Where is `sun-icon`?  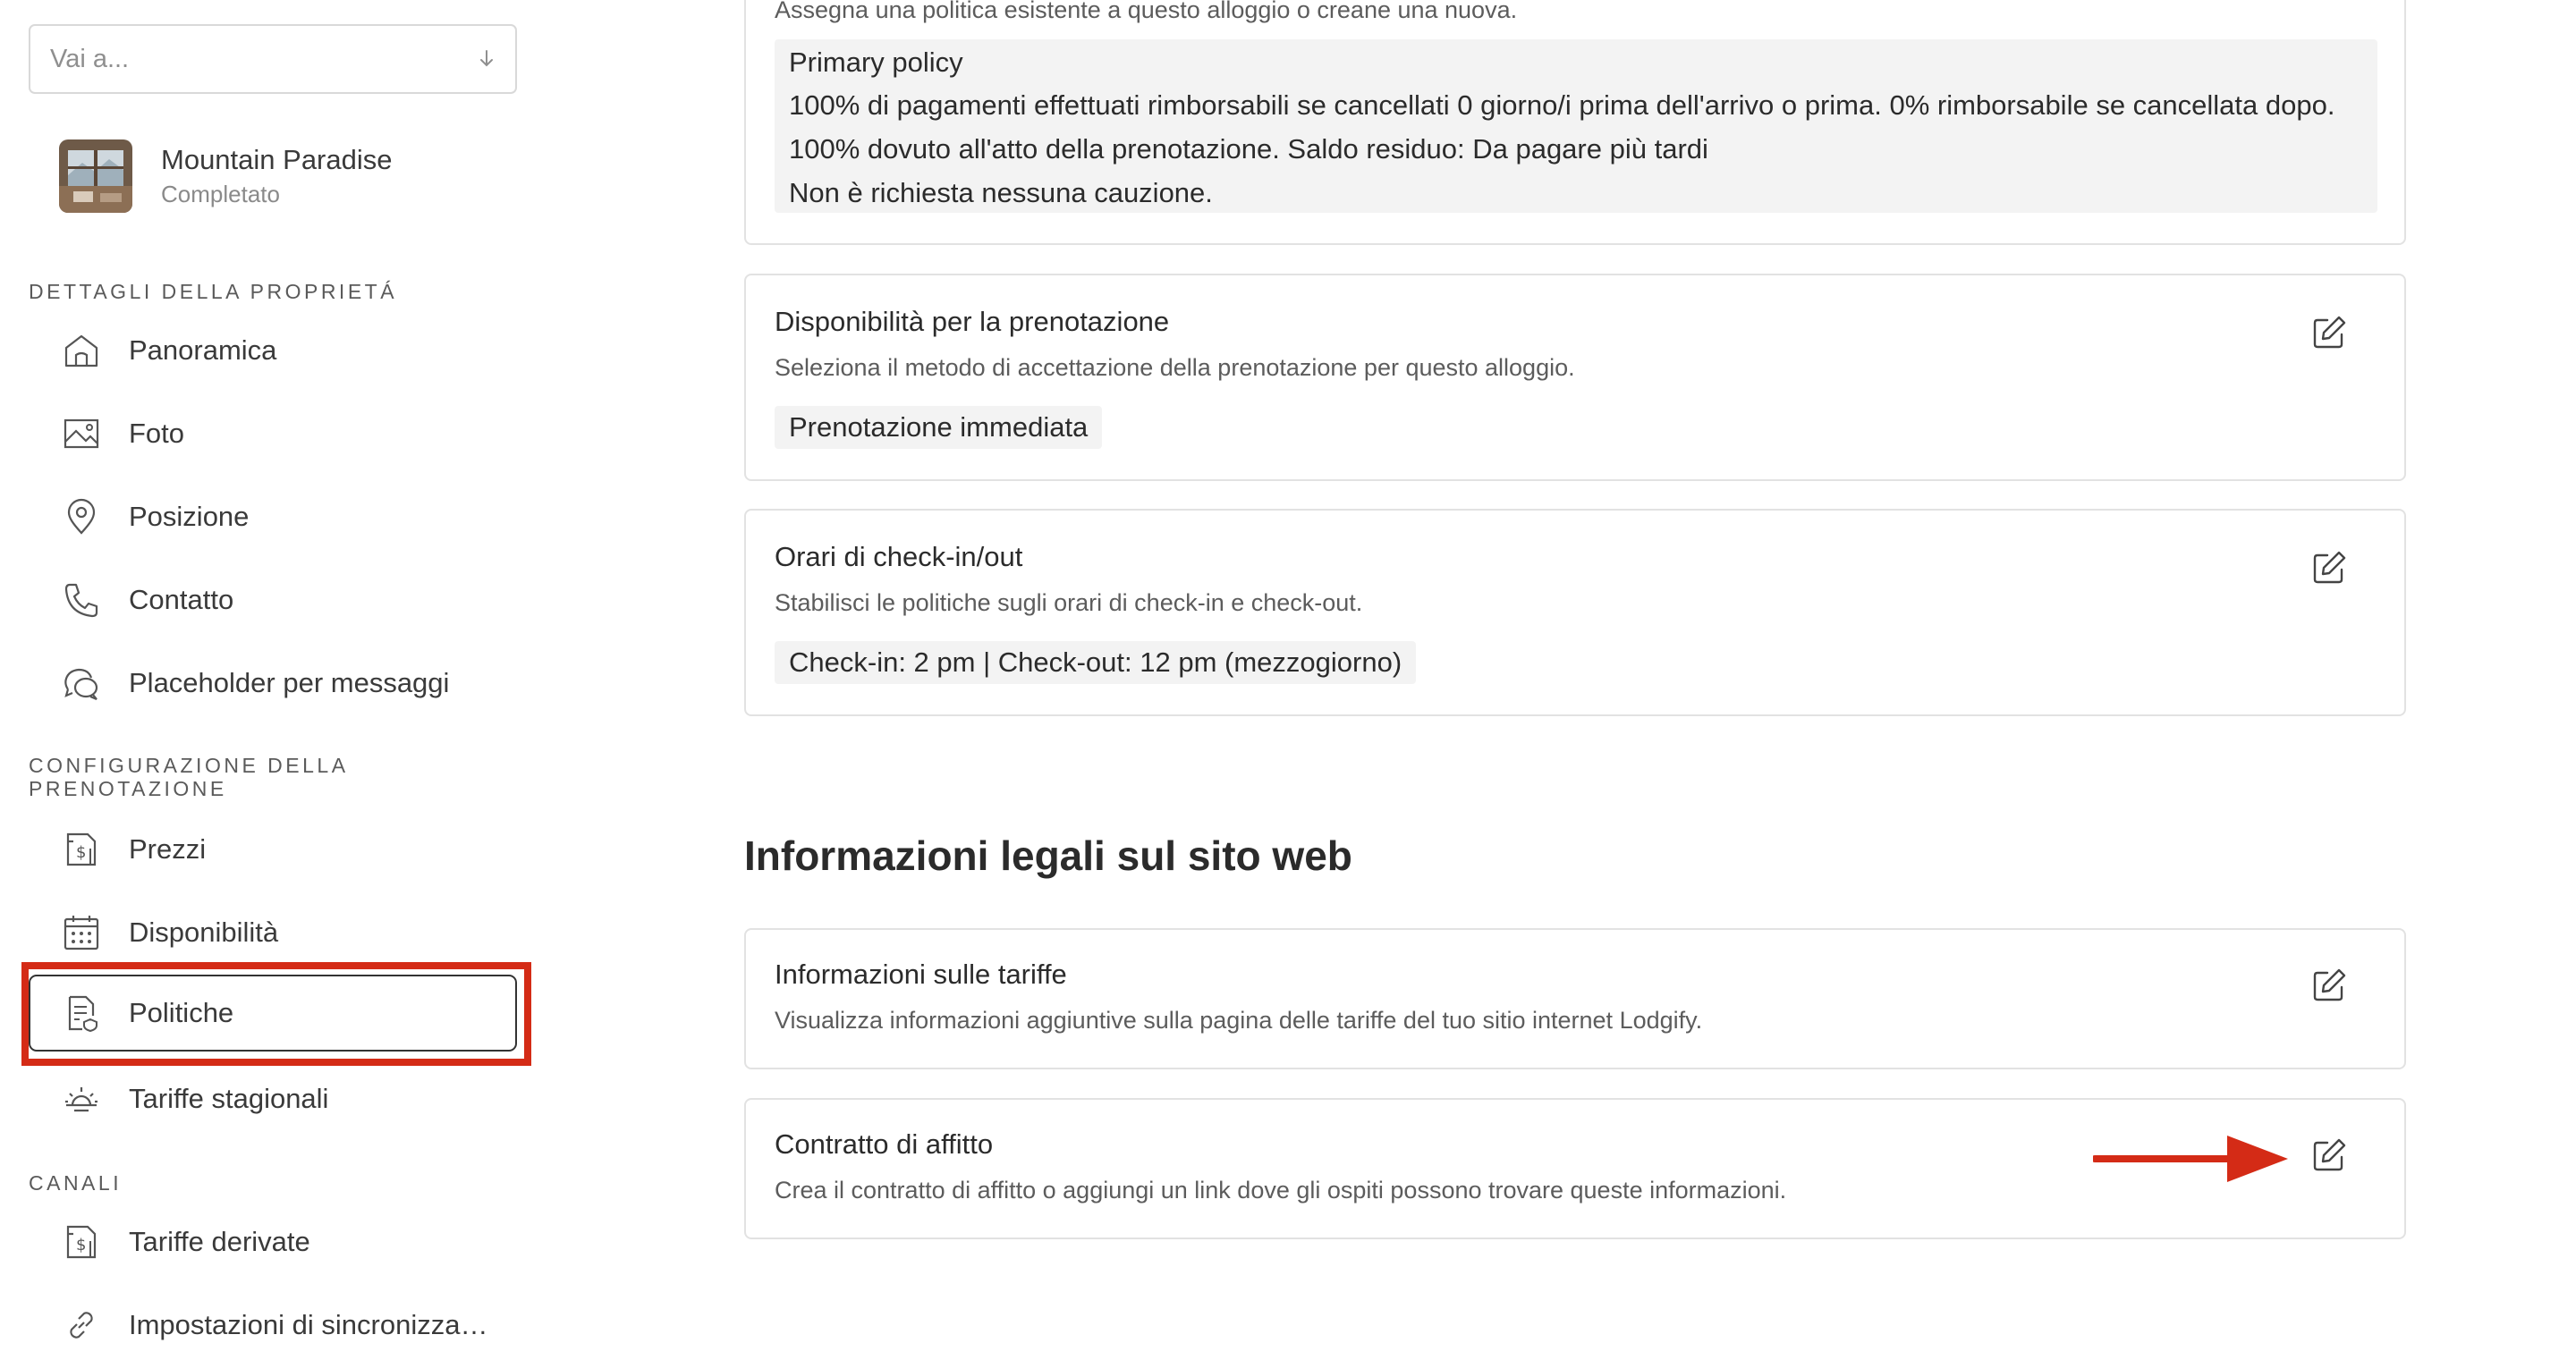 sun-icon is located at coordinates (81, 1098).